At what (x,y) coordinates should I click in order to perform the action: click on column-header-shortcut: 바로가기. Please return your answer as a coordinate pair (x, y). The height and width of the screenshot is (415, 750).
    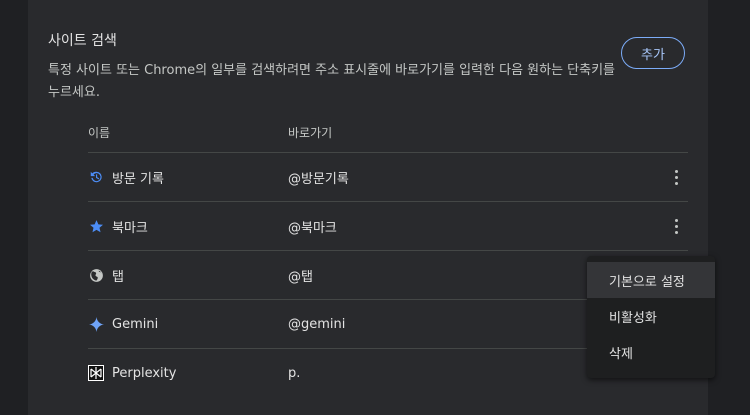
    Looking at the image, I should click on (310, 132).